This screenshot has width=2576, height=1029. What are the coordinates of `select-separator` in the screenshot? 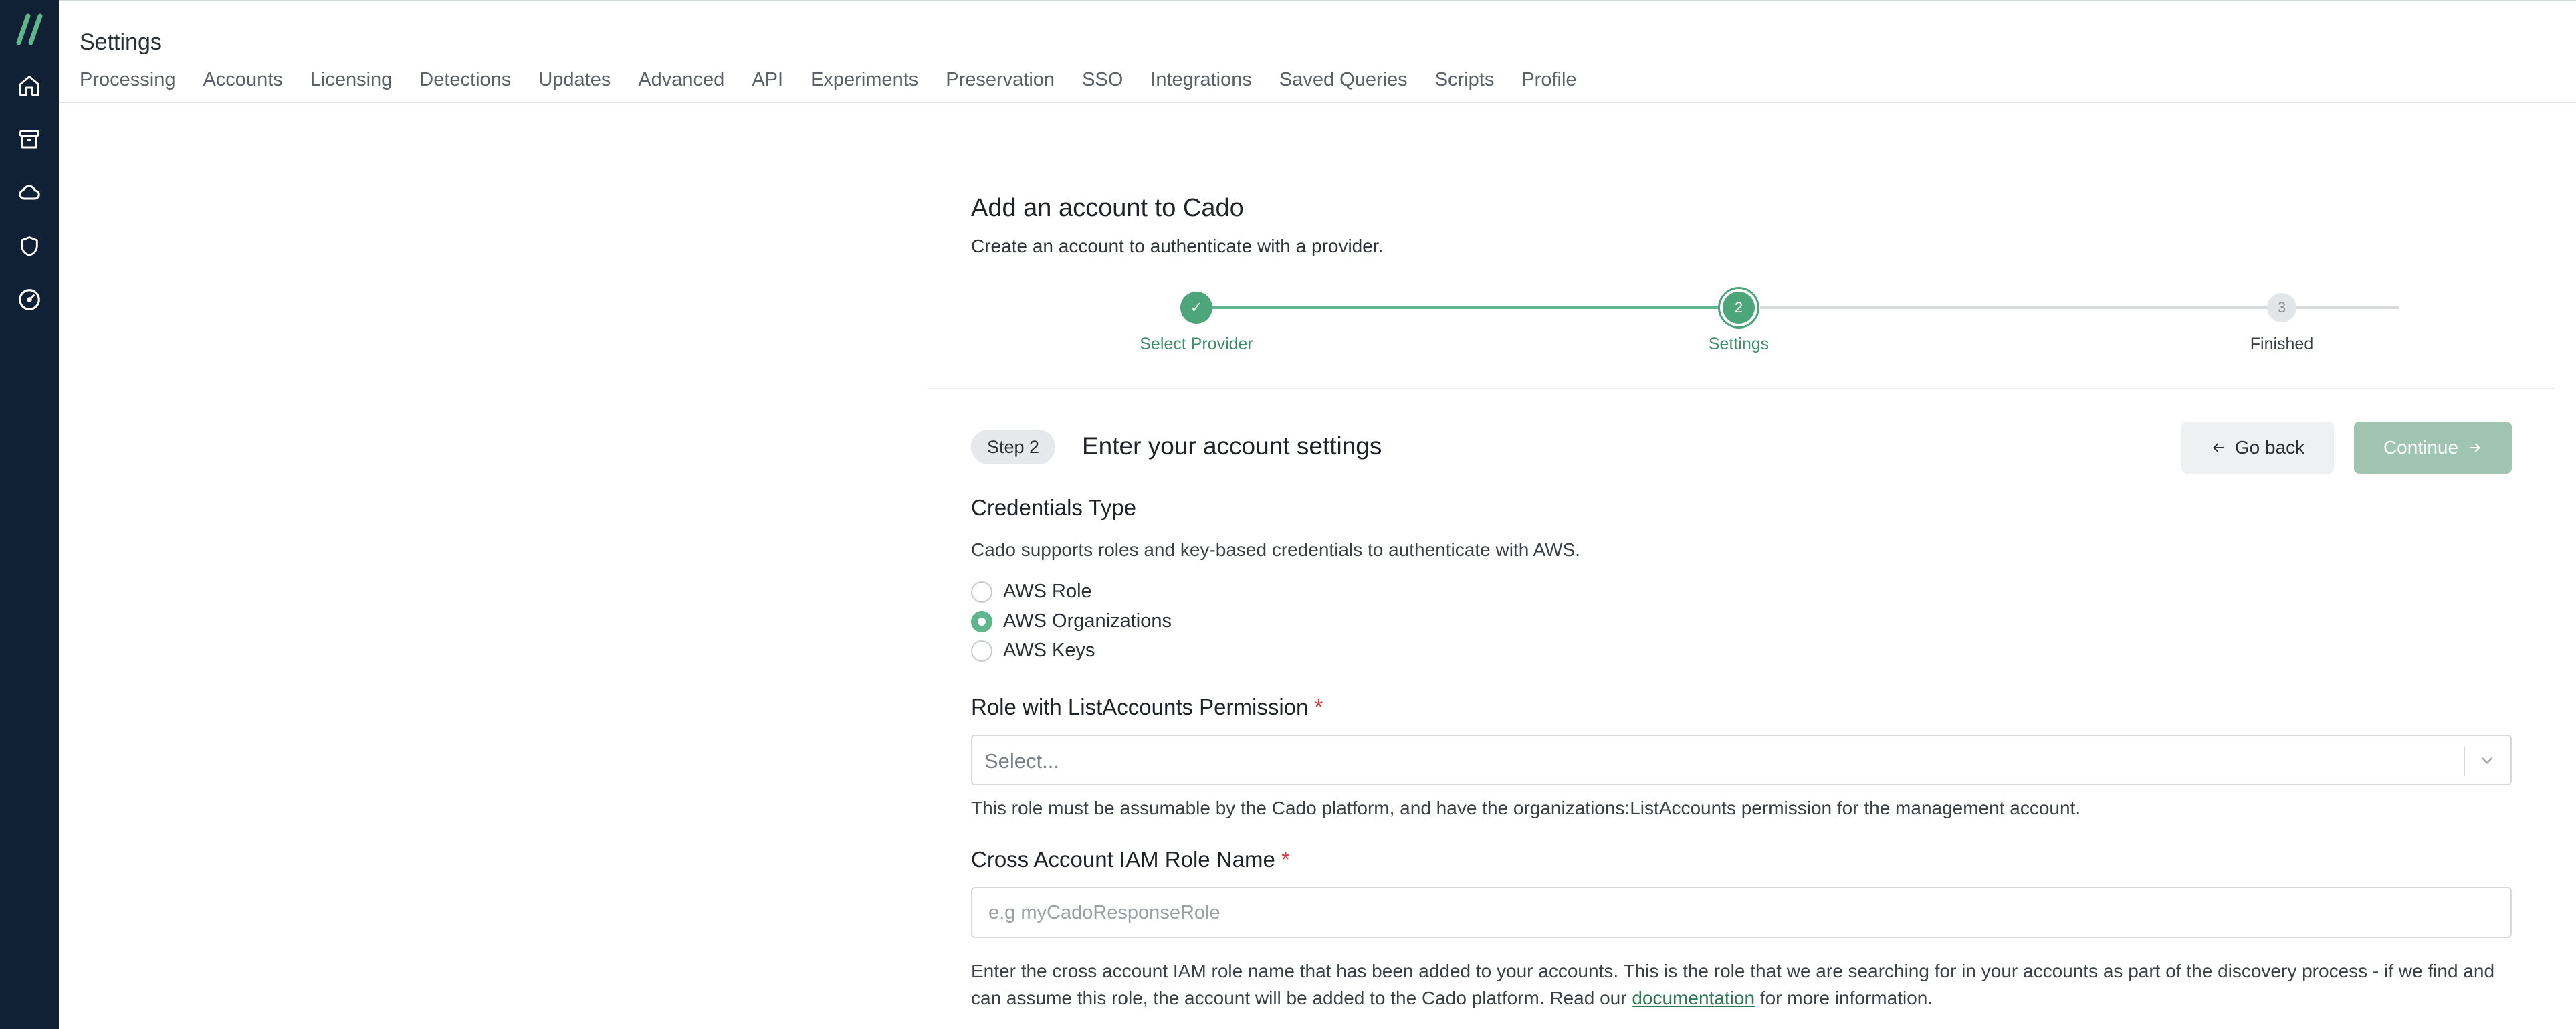 It's located at (2464, 762).